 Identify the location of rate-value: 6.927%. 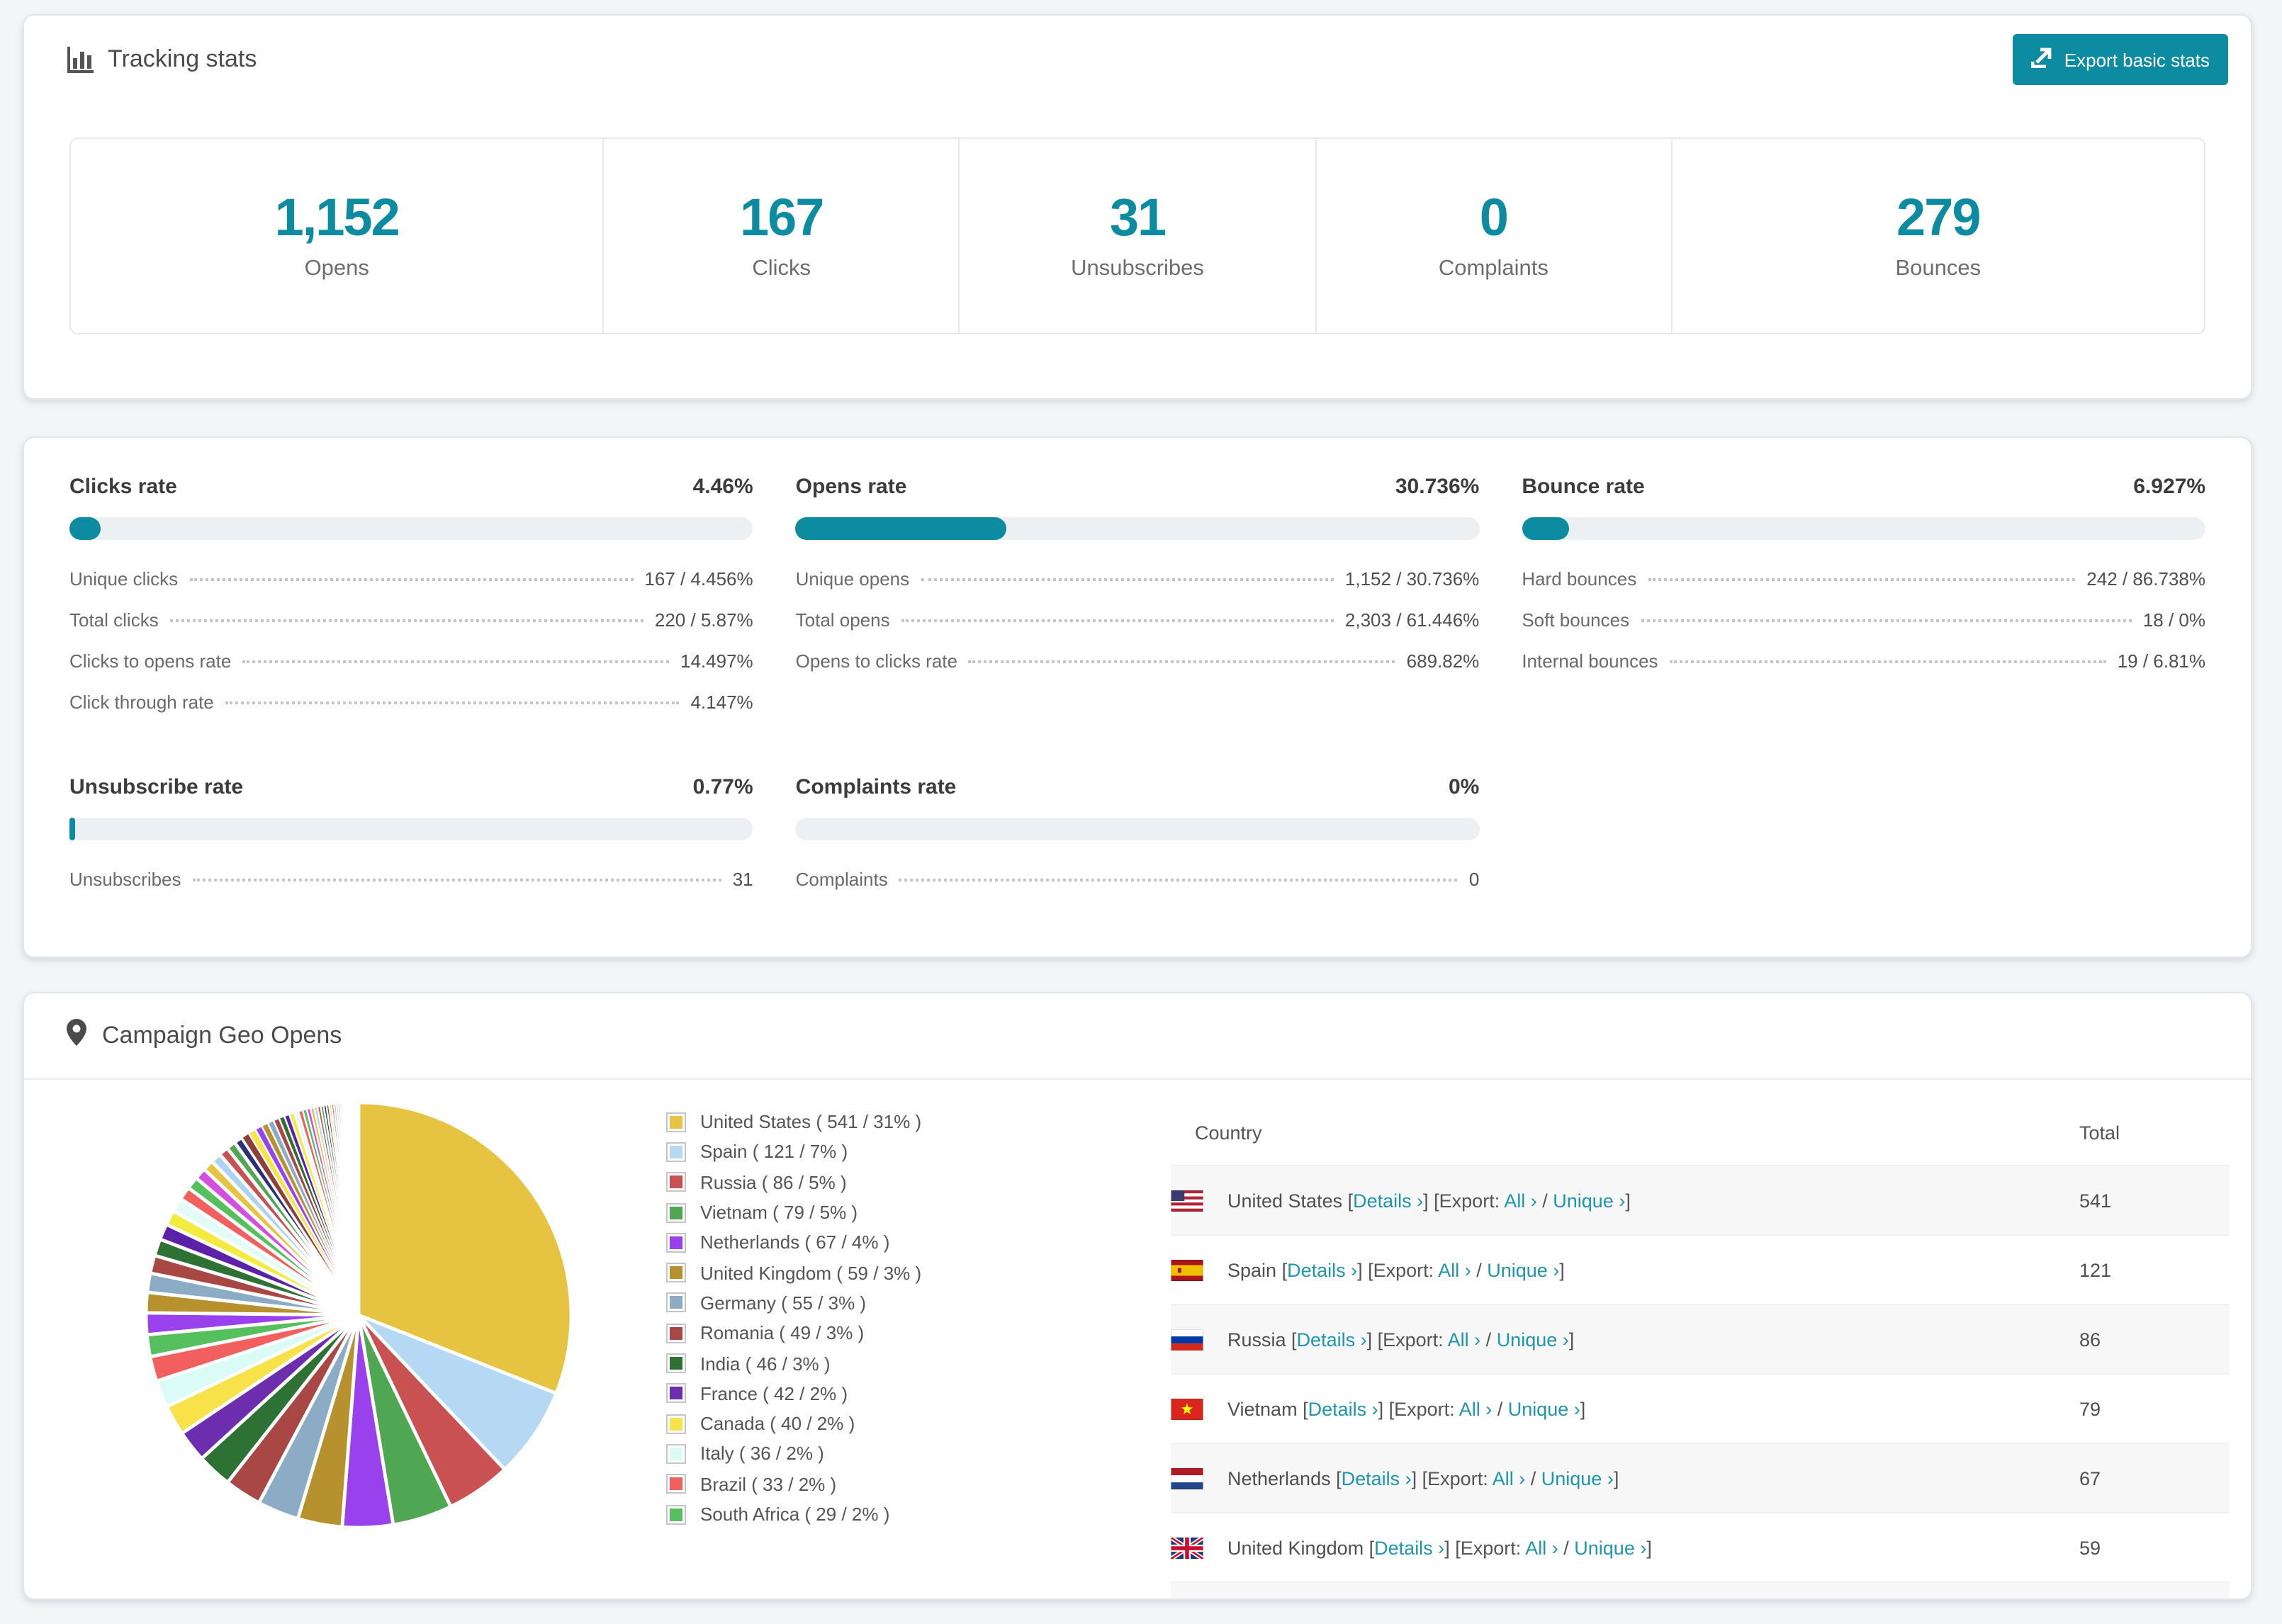
(2169, 487).